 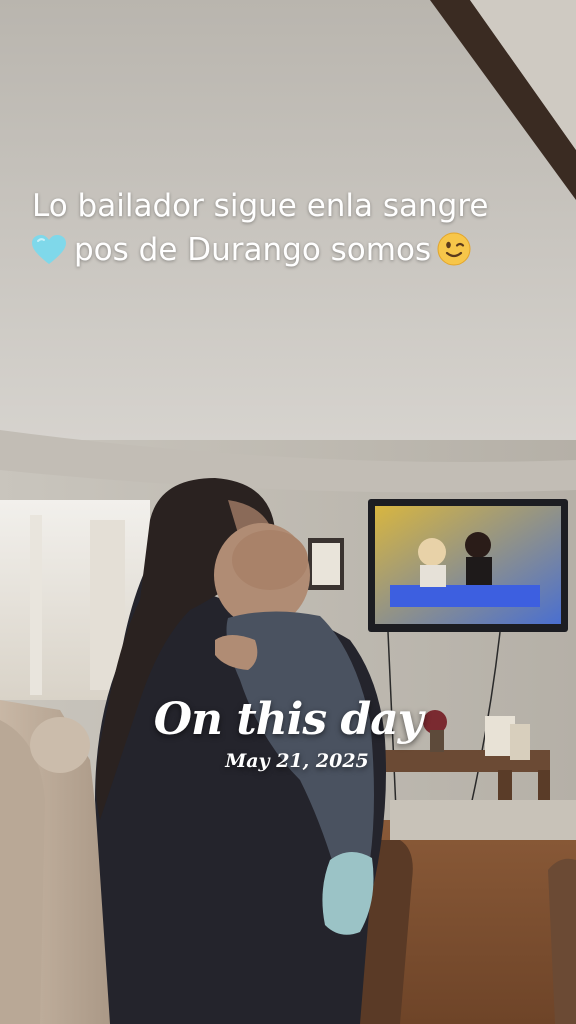 I want to click on memory-date: May 21, 2025, so click(x=297, y=761).